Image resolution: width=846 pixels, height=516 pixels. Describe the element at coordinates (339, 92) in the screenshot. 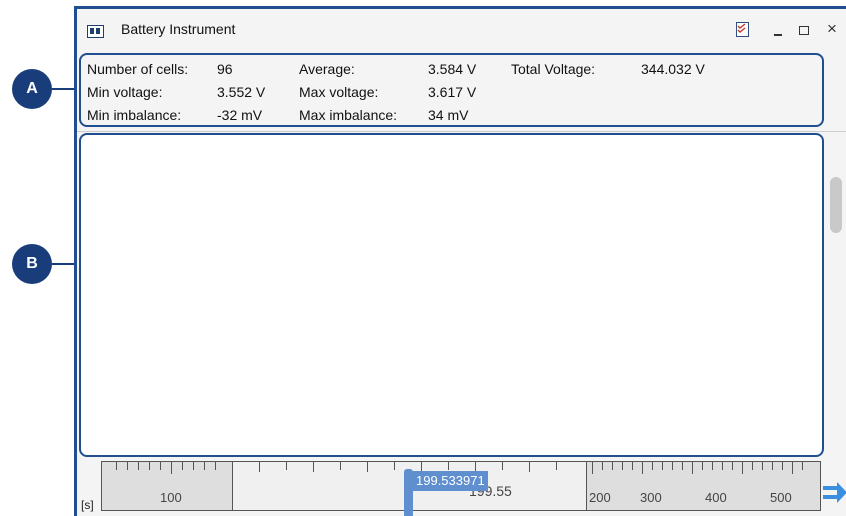

I see `max-voltage-label: Max voltage:` at that location.